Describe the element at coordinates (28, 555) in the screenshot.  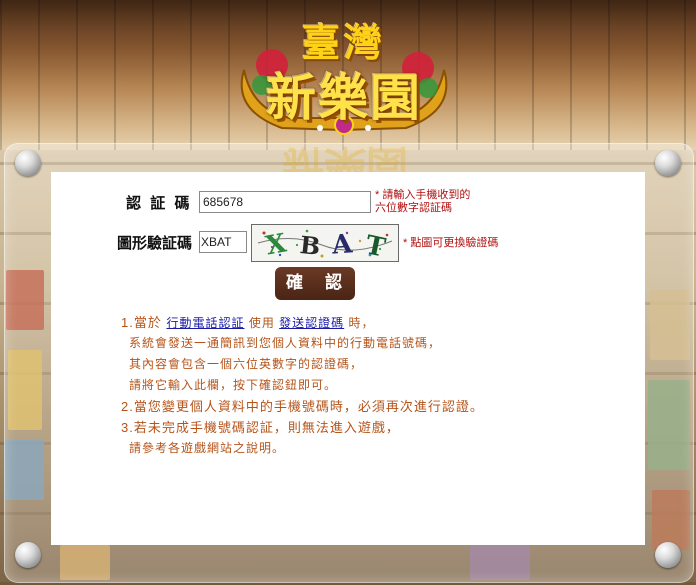
I see `screw-bottom-left` at that location.